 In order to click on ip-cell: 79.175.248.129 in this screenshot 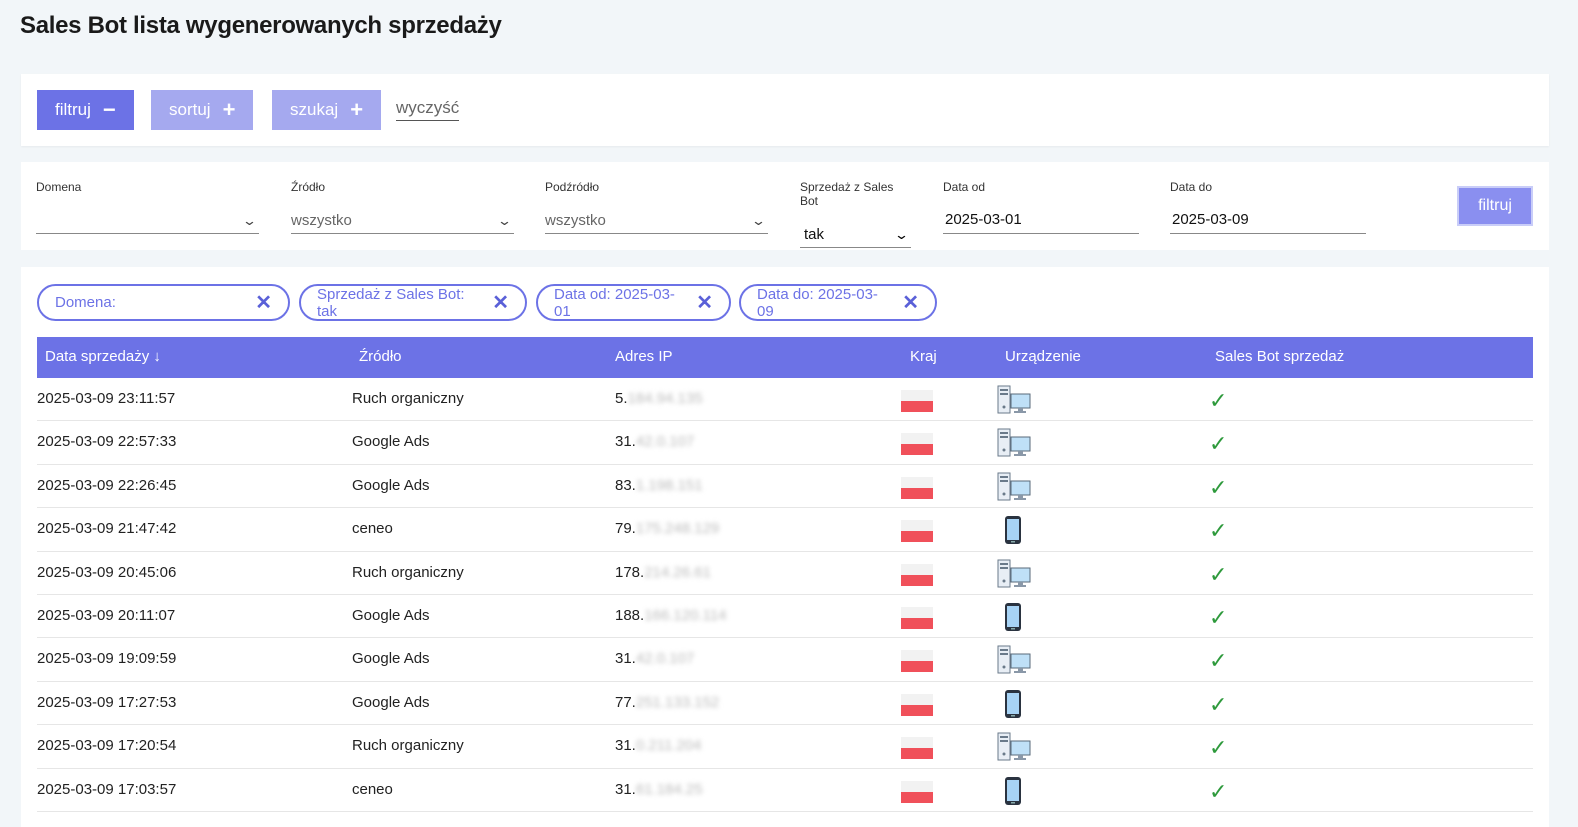, I will do `click(667, 528)`.